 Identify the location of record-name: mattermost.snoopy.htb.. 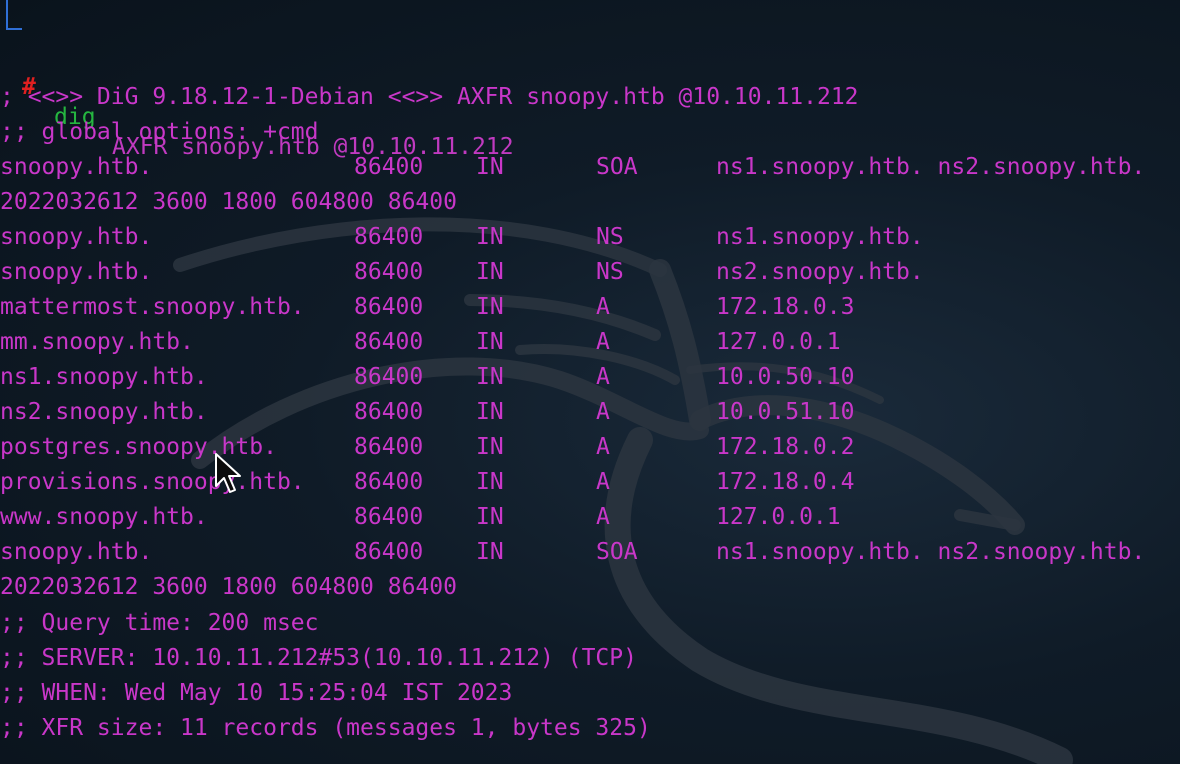
(152, 307).